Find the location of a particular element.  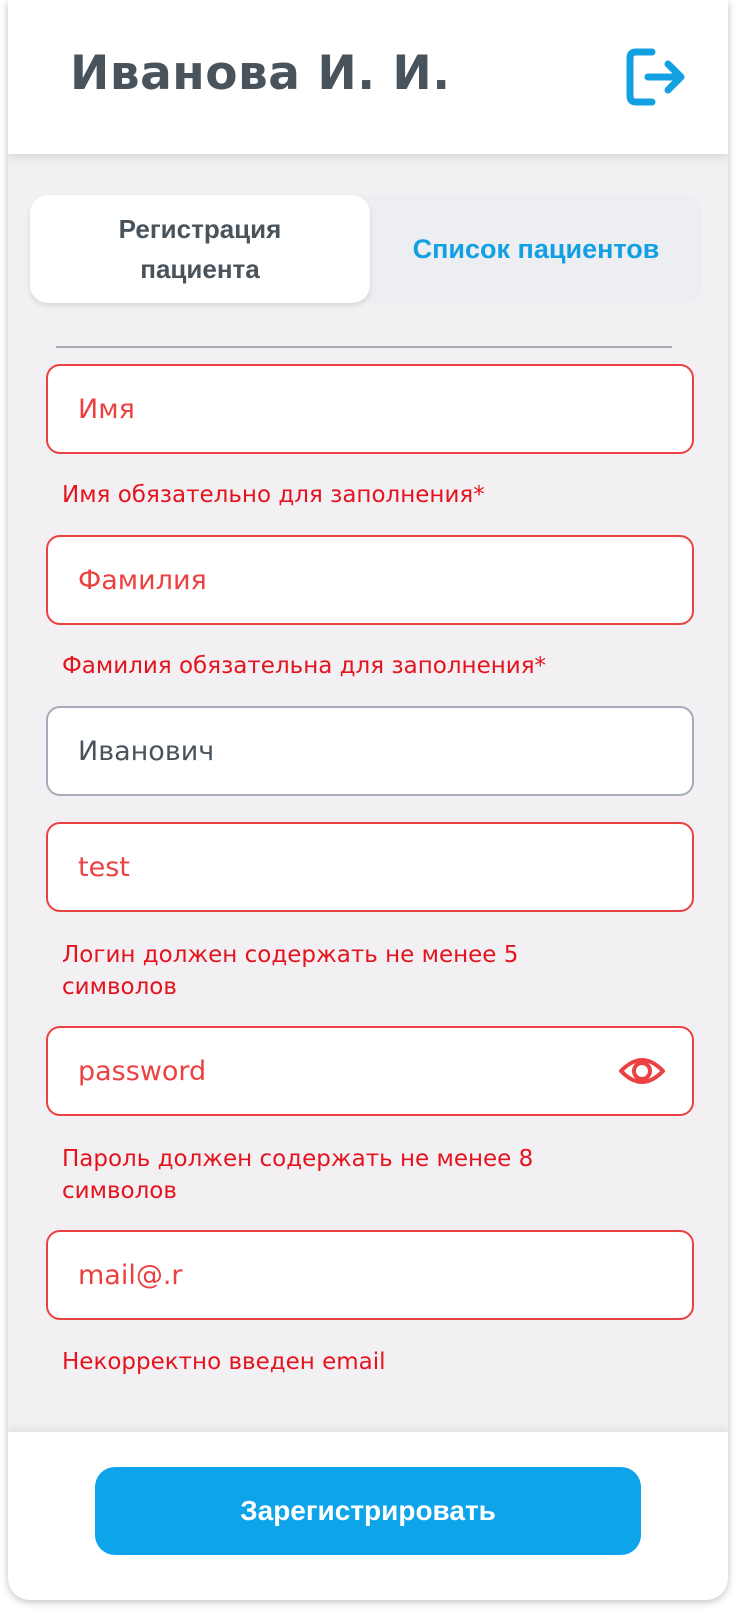

register-button: Зарегистрировать is located at coordinates (368, 1511).